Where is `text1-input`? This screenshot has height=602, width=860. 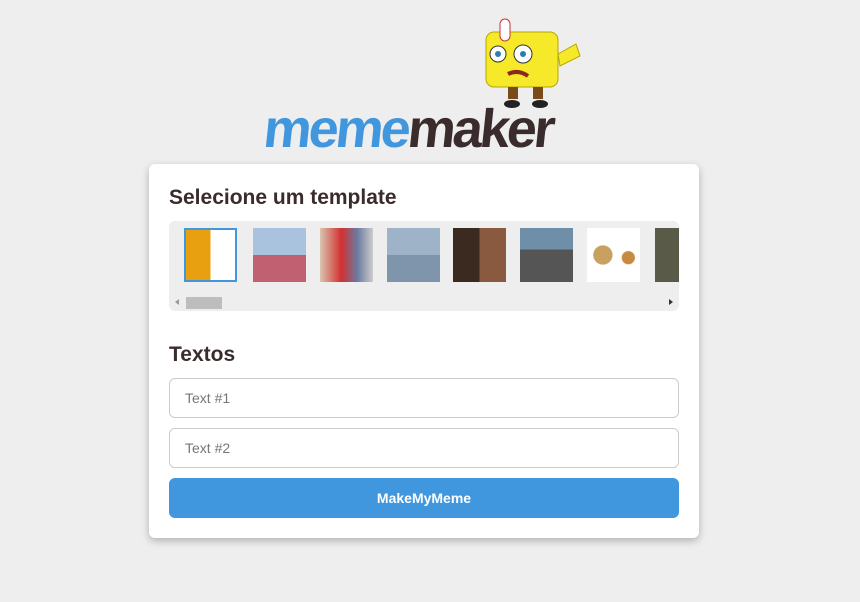
text1-input is located at coordinates (424, 398).